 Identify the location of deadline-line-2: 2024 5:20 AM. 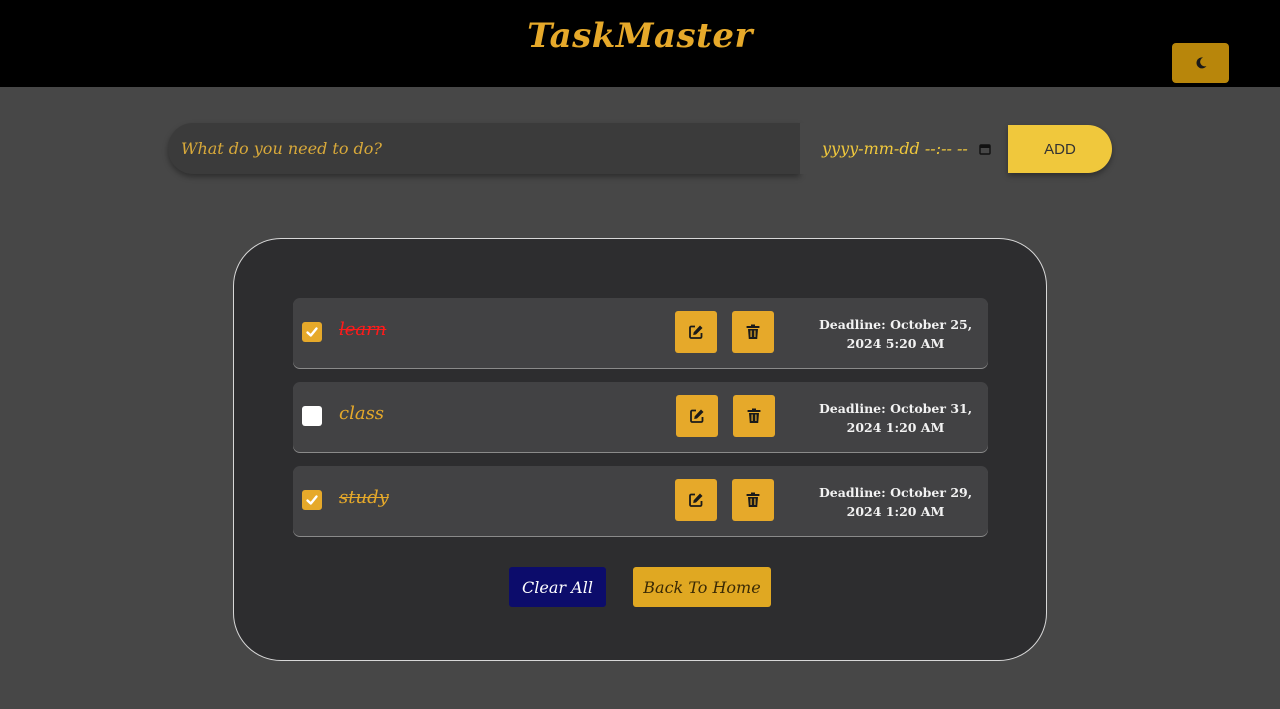
(895, 343).